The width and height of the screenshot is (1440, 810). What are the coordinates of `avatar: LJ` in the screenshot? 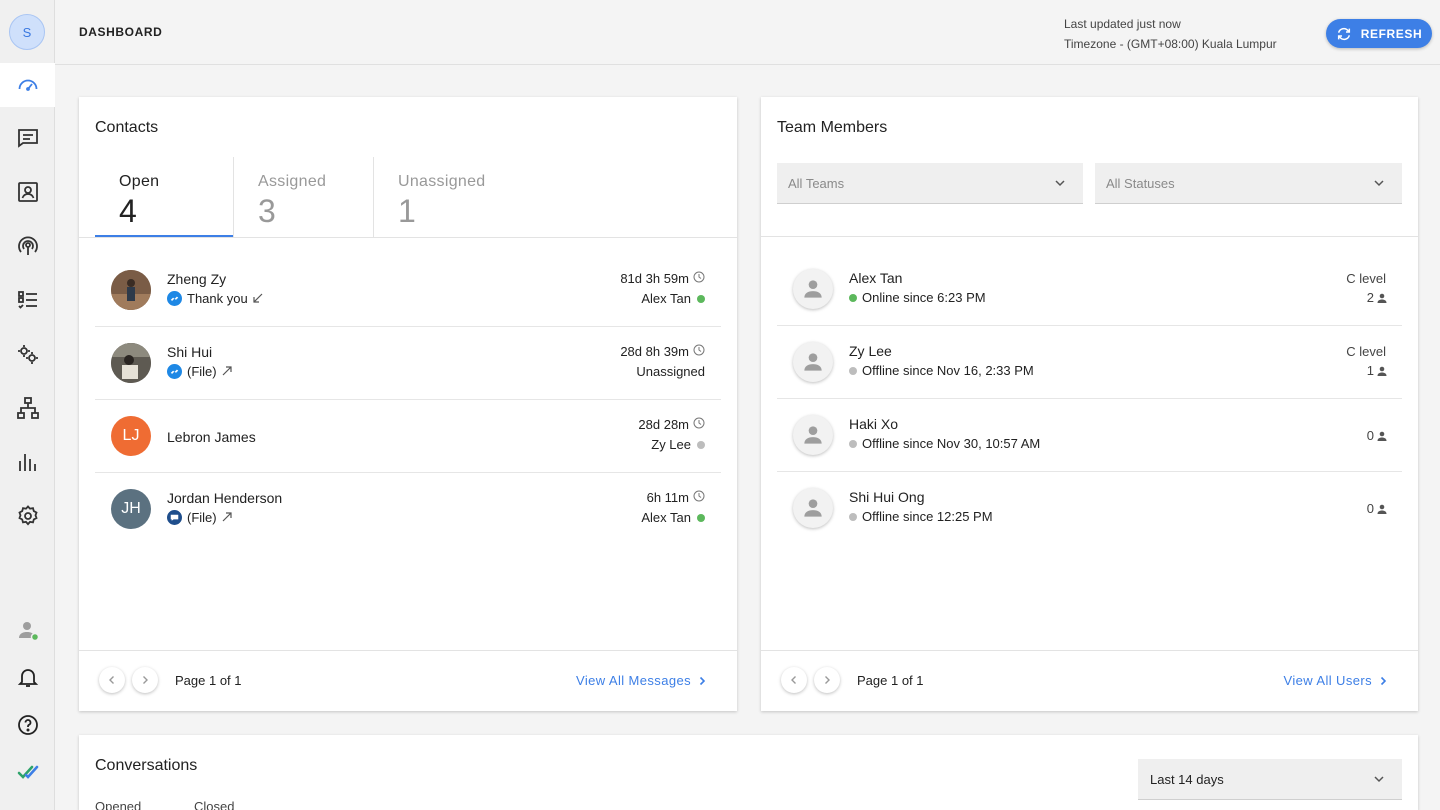 It's located at (131, 436).